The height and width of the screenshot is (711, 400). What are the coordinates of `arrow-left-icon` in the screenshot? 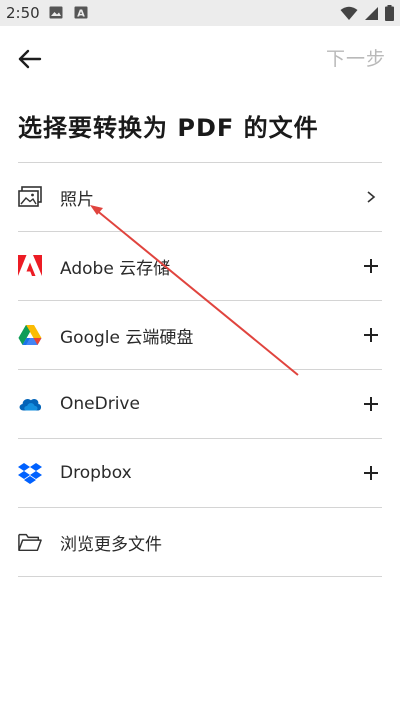 It's located at (30, 59).